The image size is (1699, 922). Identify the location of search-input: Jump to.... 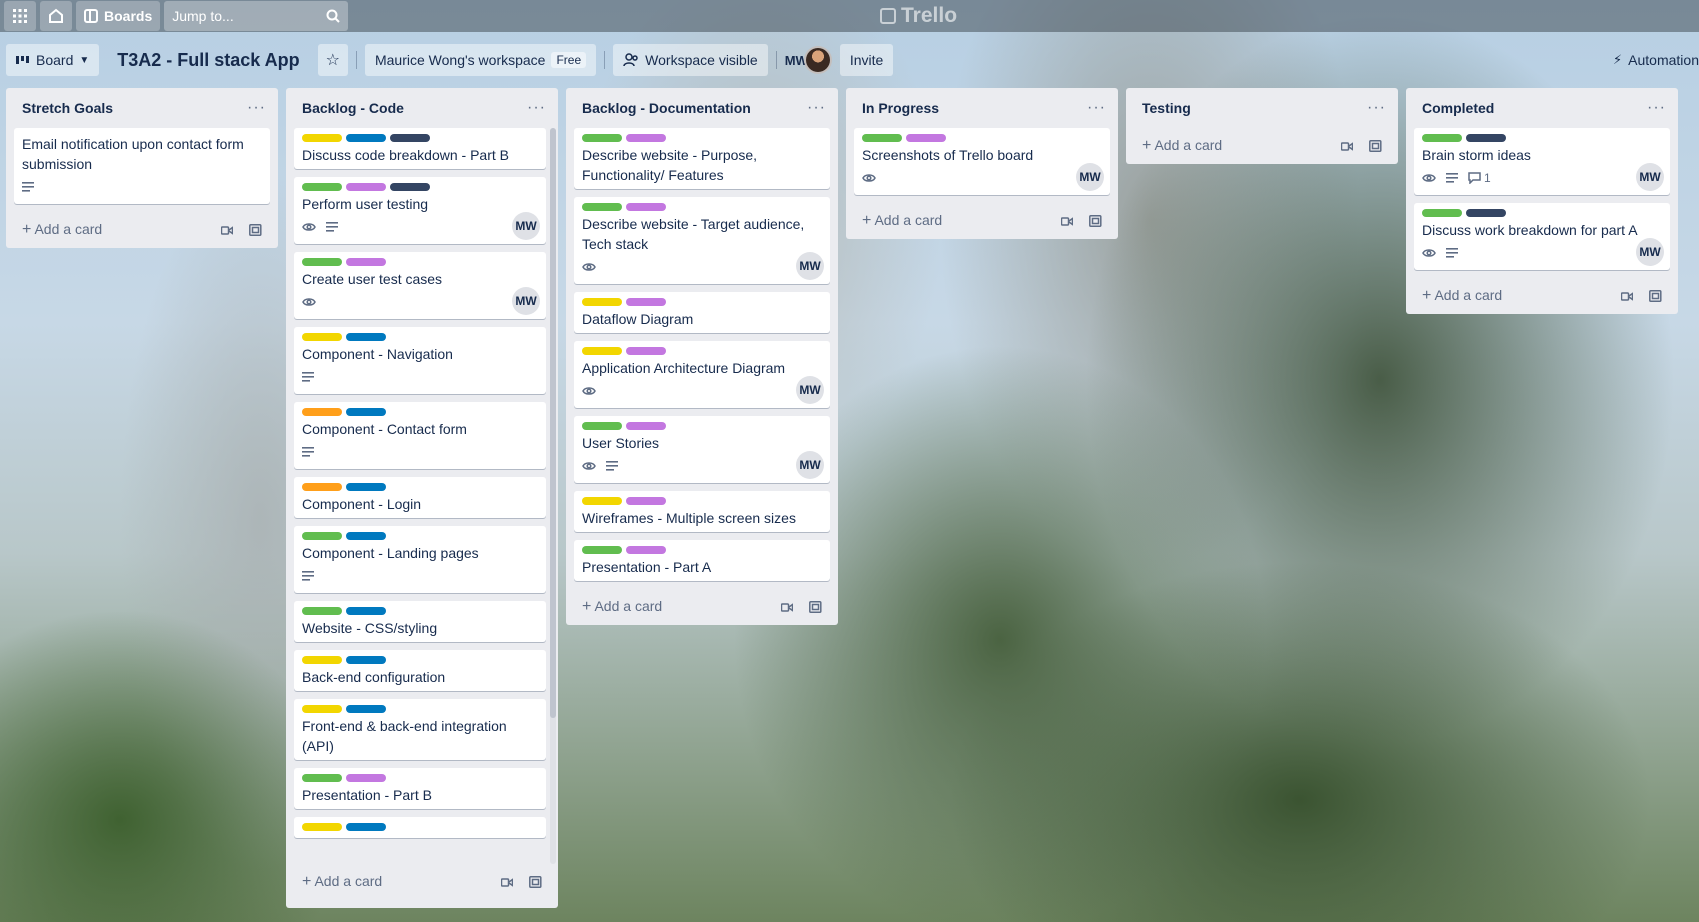
(256, 16).